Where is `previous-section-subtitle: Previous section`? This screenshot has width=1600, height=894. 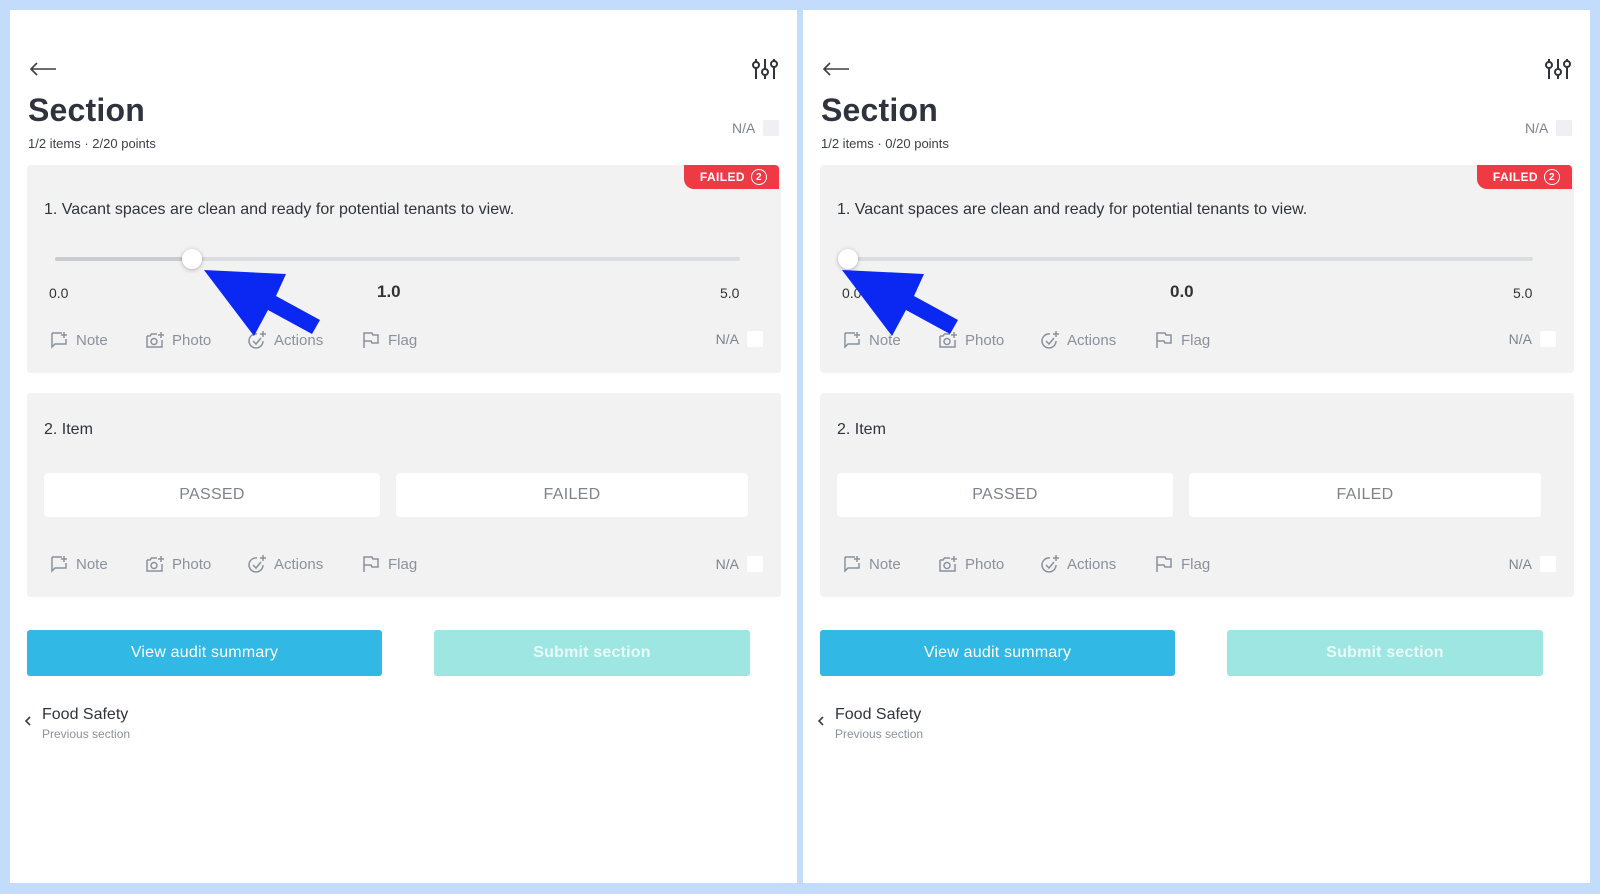
previous-section-subtitle: Previous section is located at coordinates (86, 734).